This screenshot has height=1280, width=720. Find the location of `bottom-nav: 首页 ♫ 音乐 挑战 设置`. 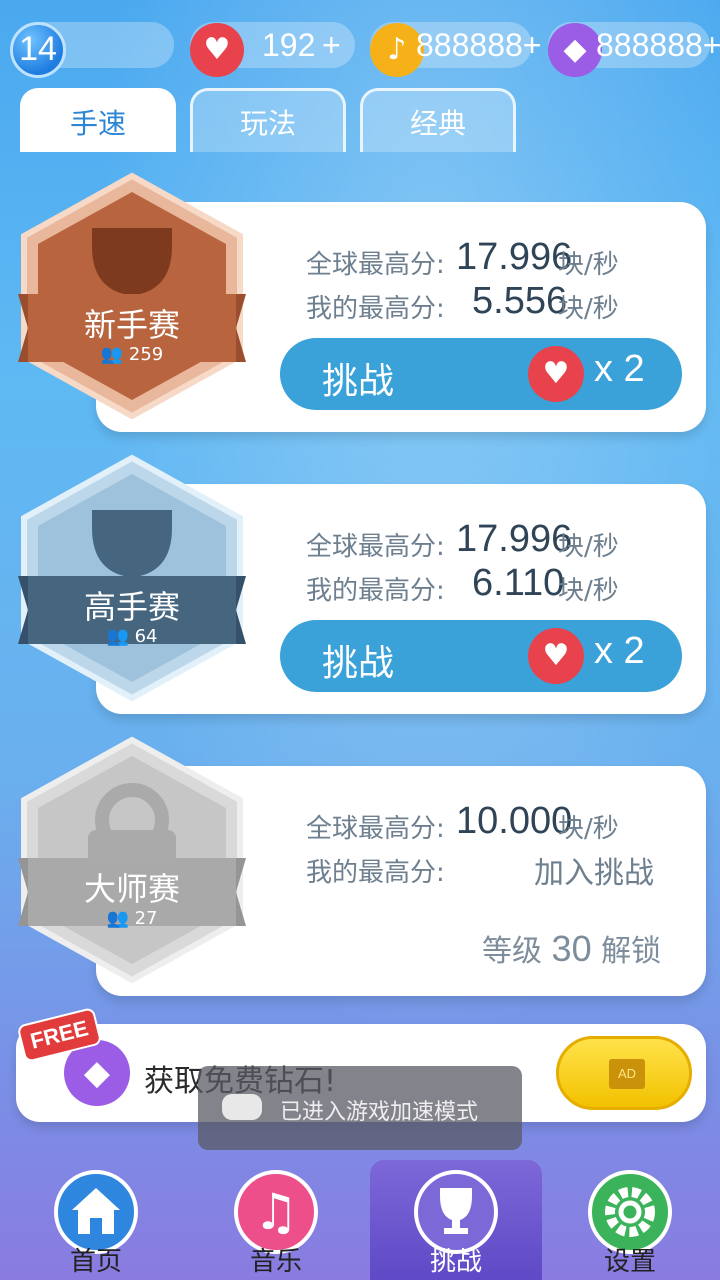

bottom-nav: 首页 ♫ 音乐 挑战 设置 is located at coordinates (360, 1220).